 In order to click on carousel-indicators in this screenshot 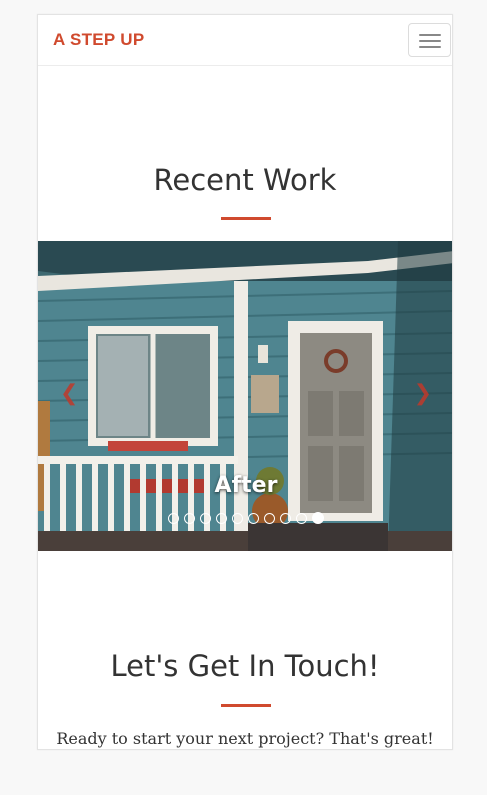, I will do `click(245, 518)`.